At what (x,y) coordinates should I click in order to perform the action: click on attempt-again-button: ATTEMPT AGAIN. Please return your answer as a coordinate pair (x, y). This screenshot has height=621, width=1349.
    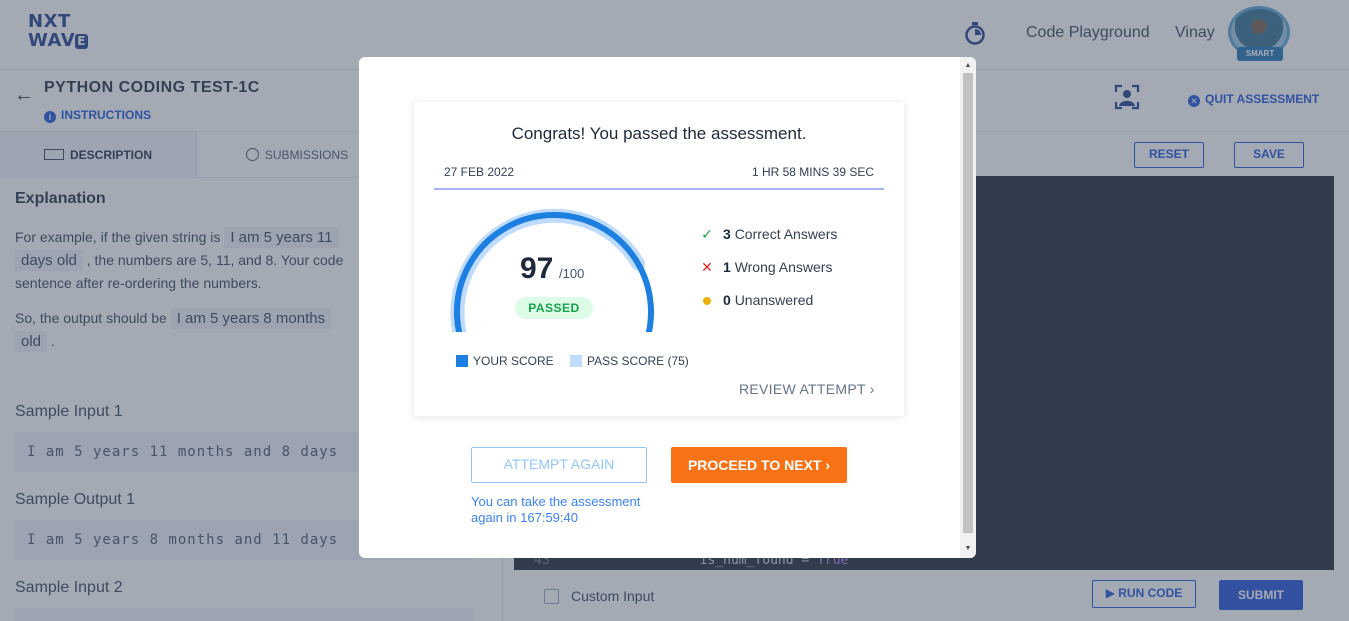
    Looking at the image, I should click on (559, 465).